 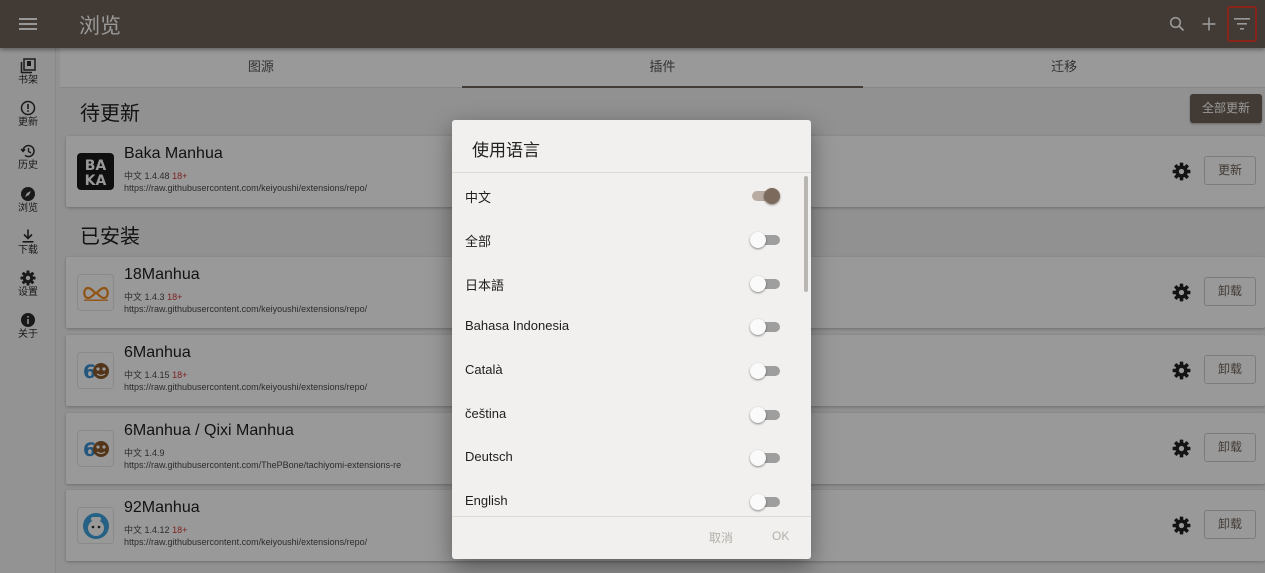 What do you see at coordinates (478, 241) in the screenshot?
I see `language-label: 全部` at bounding box center [478, 241].